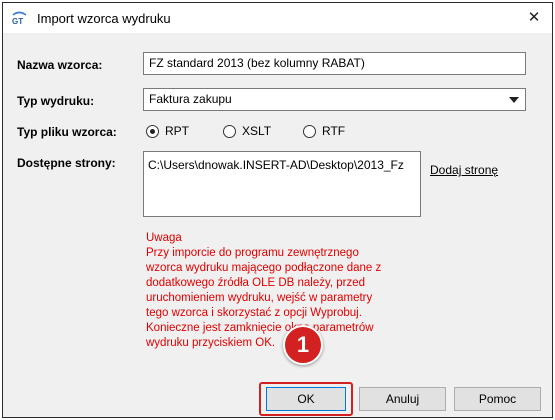 Image resolution: width=555 pixels, height=420 pixels. I want to click on warning-line: Przy imporcie do programu zewnętrznego, so click(252, 253).